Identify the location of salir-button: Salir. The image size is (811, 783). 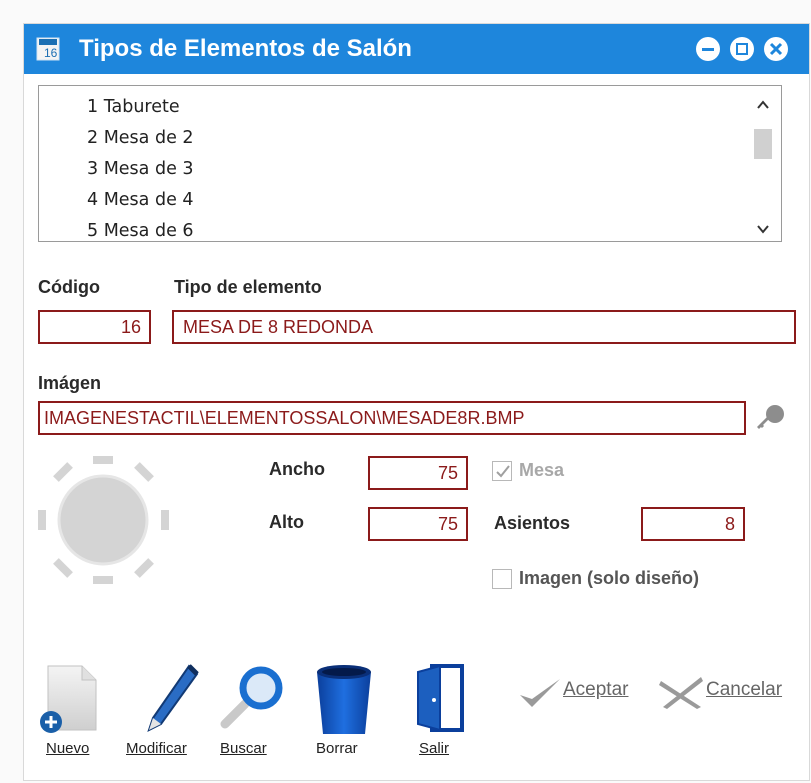
(434, 748).